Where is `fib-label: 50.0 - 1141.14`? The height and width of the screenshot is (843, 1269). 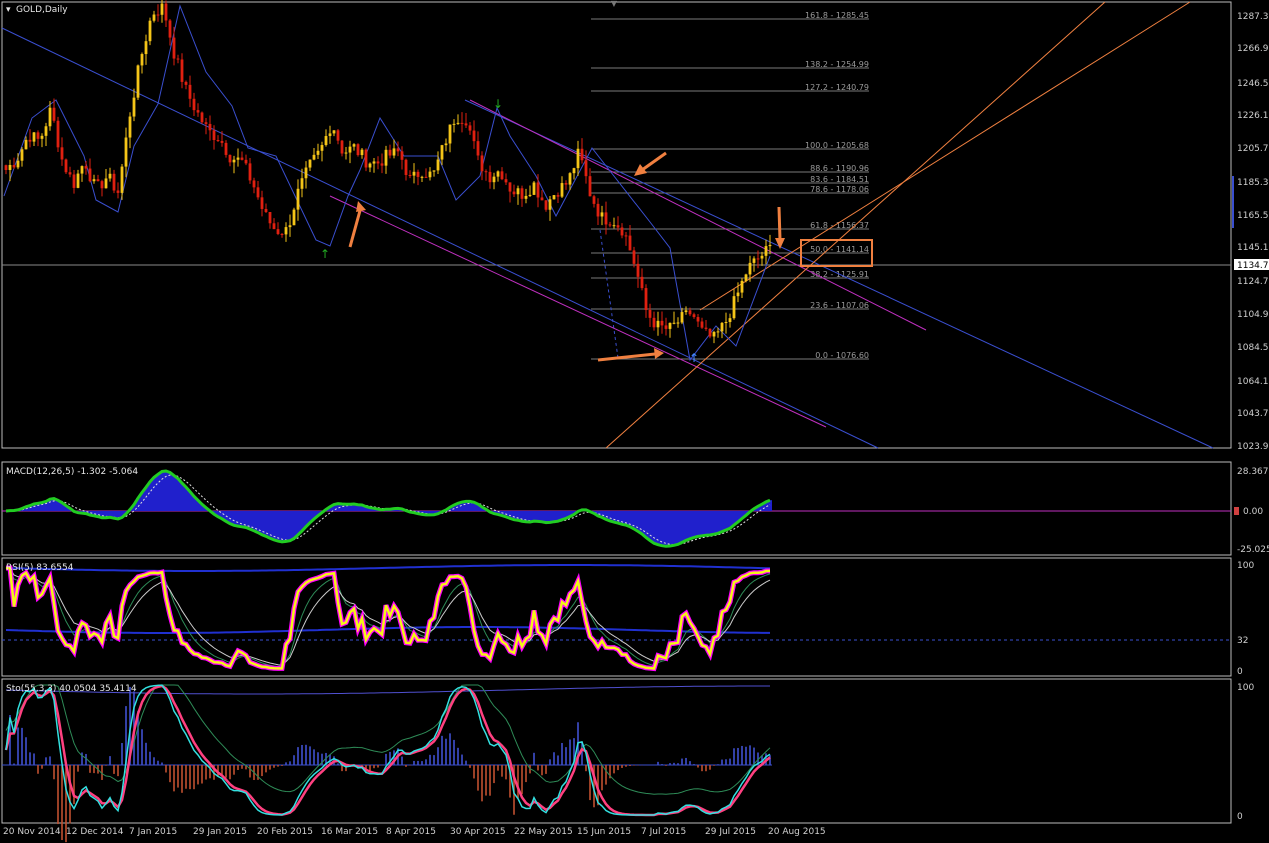 fib-label: 50.0 - 1141.14 is located at coordinates (839, 249).